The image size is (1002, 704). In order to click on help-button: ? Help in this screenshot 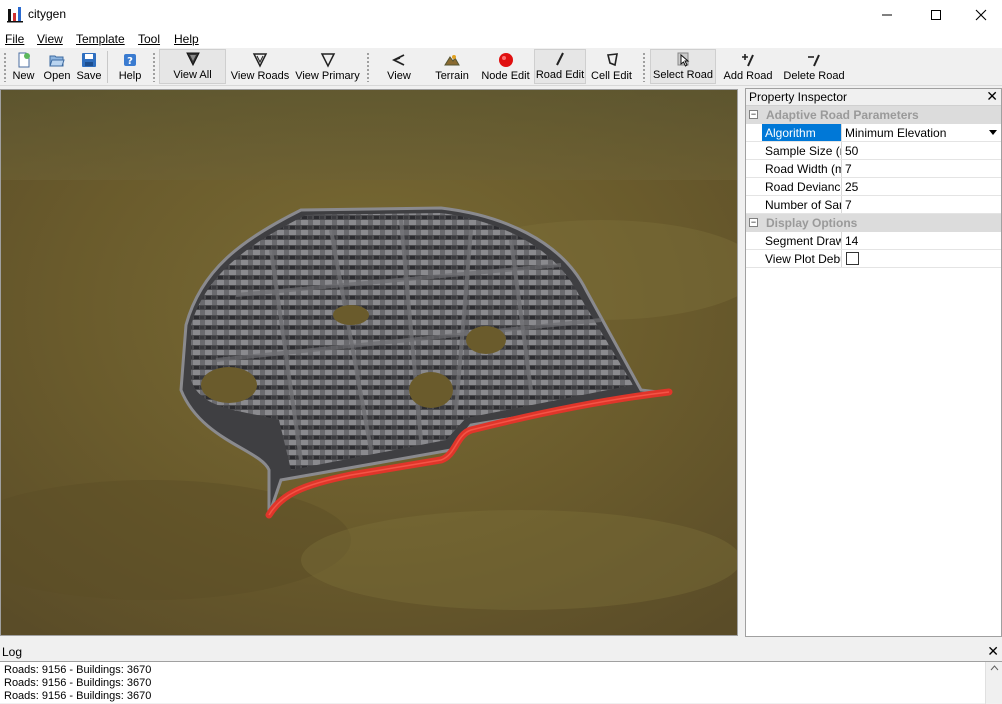, I will do `click(130, 66)`.